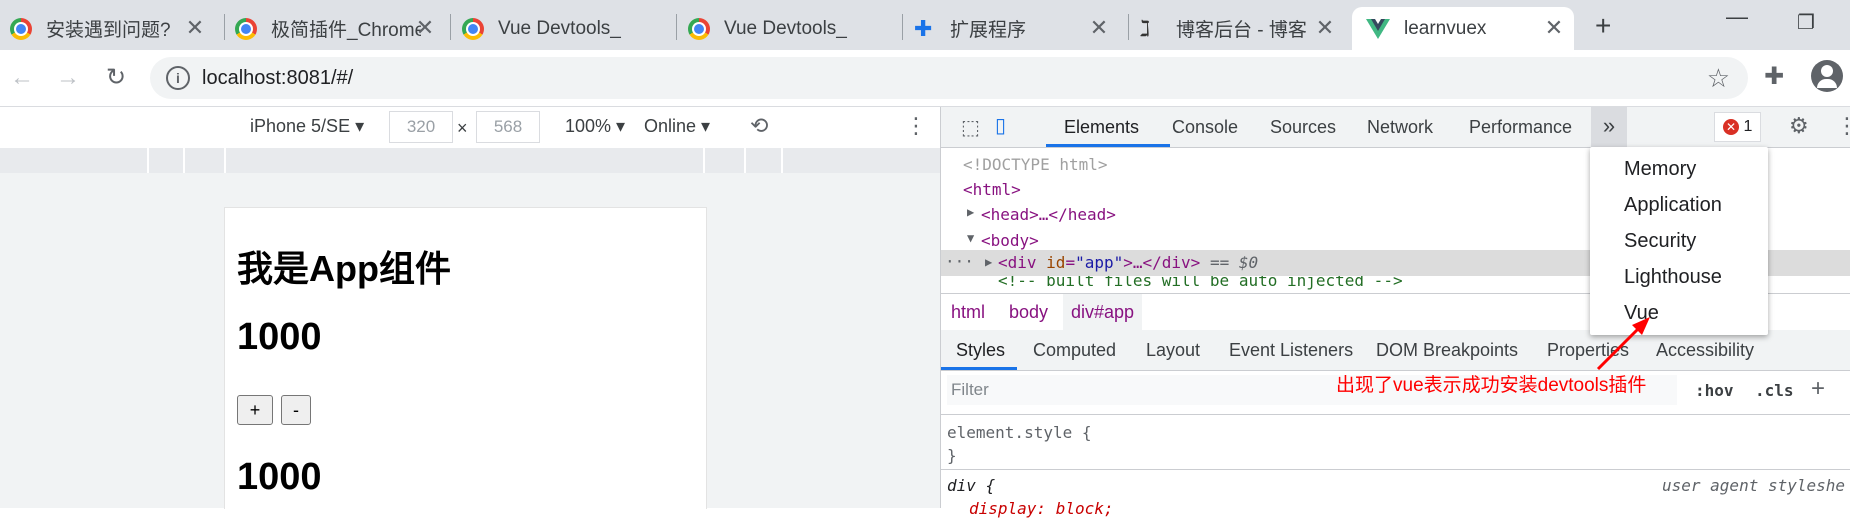  I want to click on subtab-layout: Layout, so click(1173, 350).